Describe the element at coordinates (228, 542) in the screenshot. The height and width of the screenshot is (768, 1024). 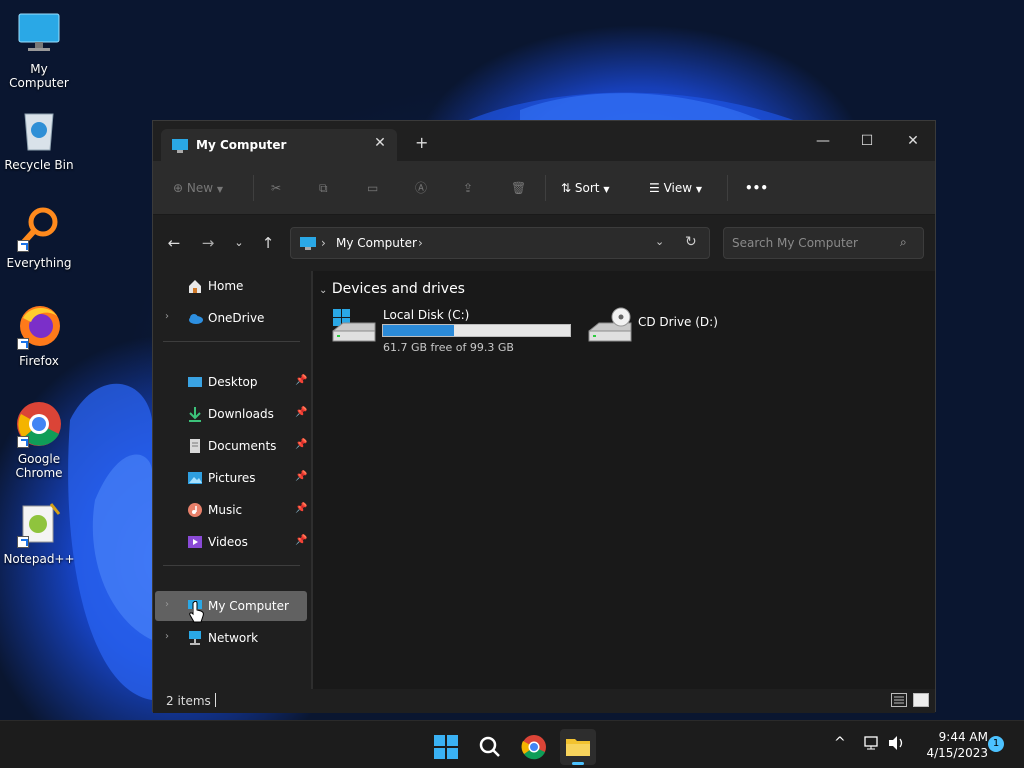
I see `sidebar-item-label: Videos` at that location.